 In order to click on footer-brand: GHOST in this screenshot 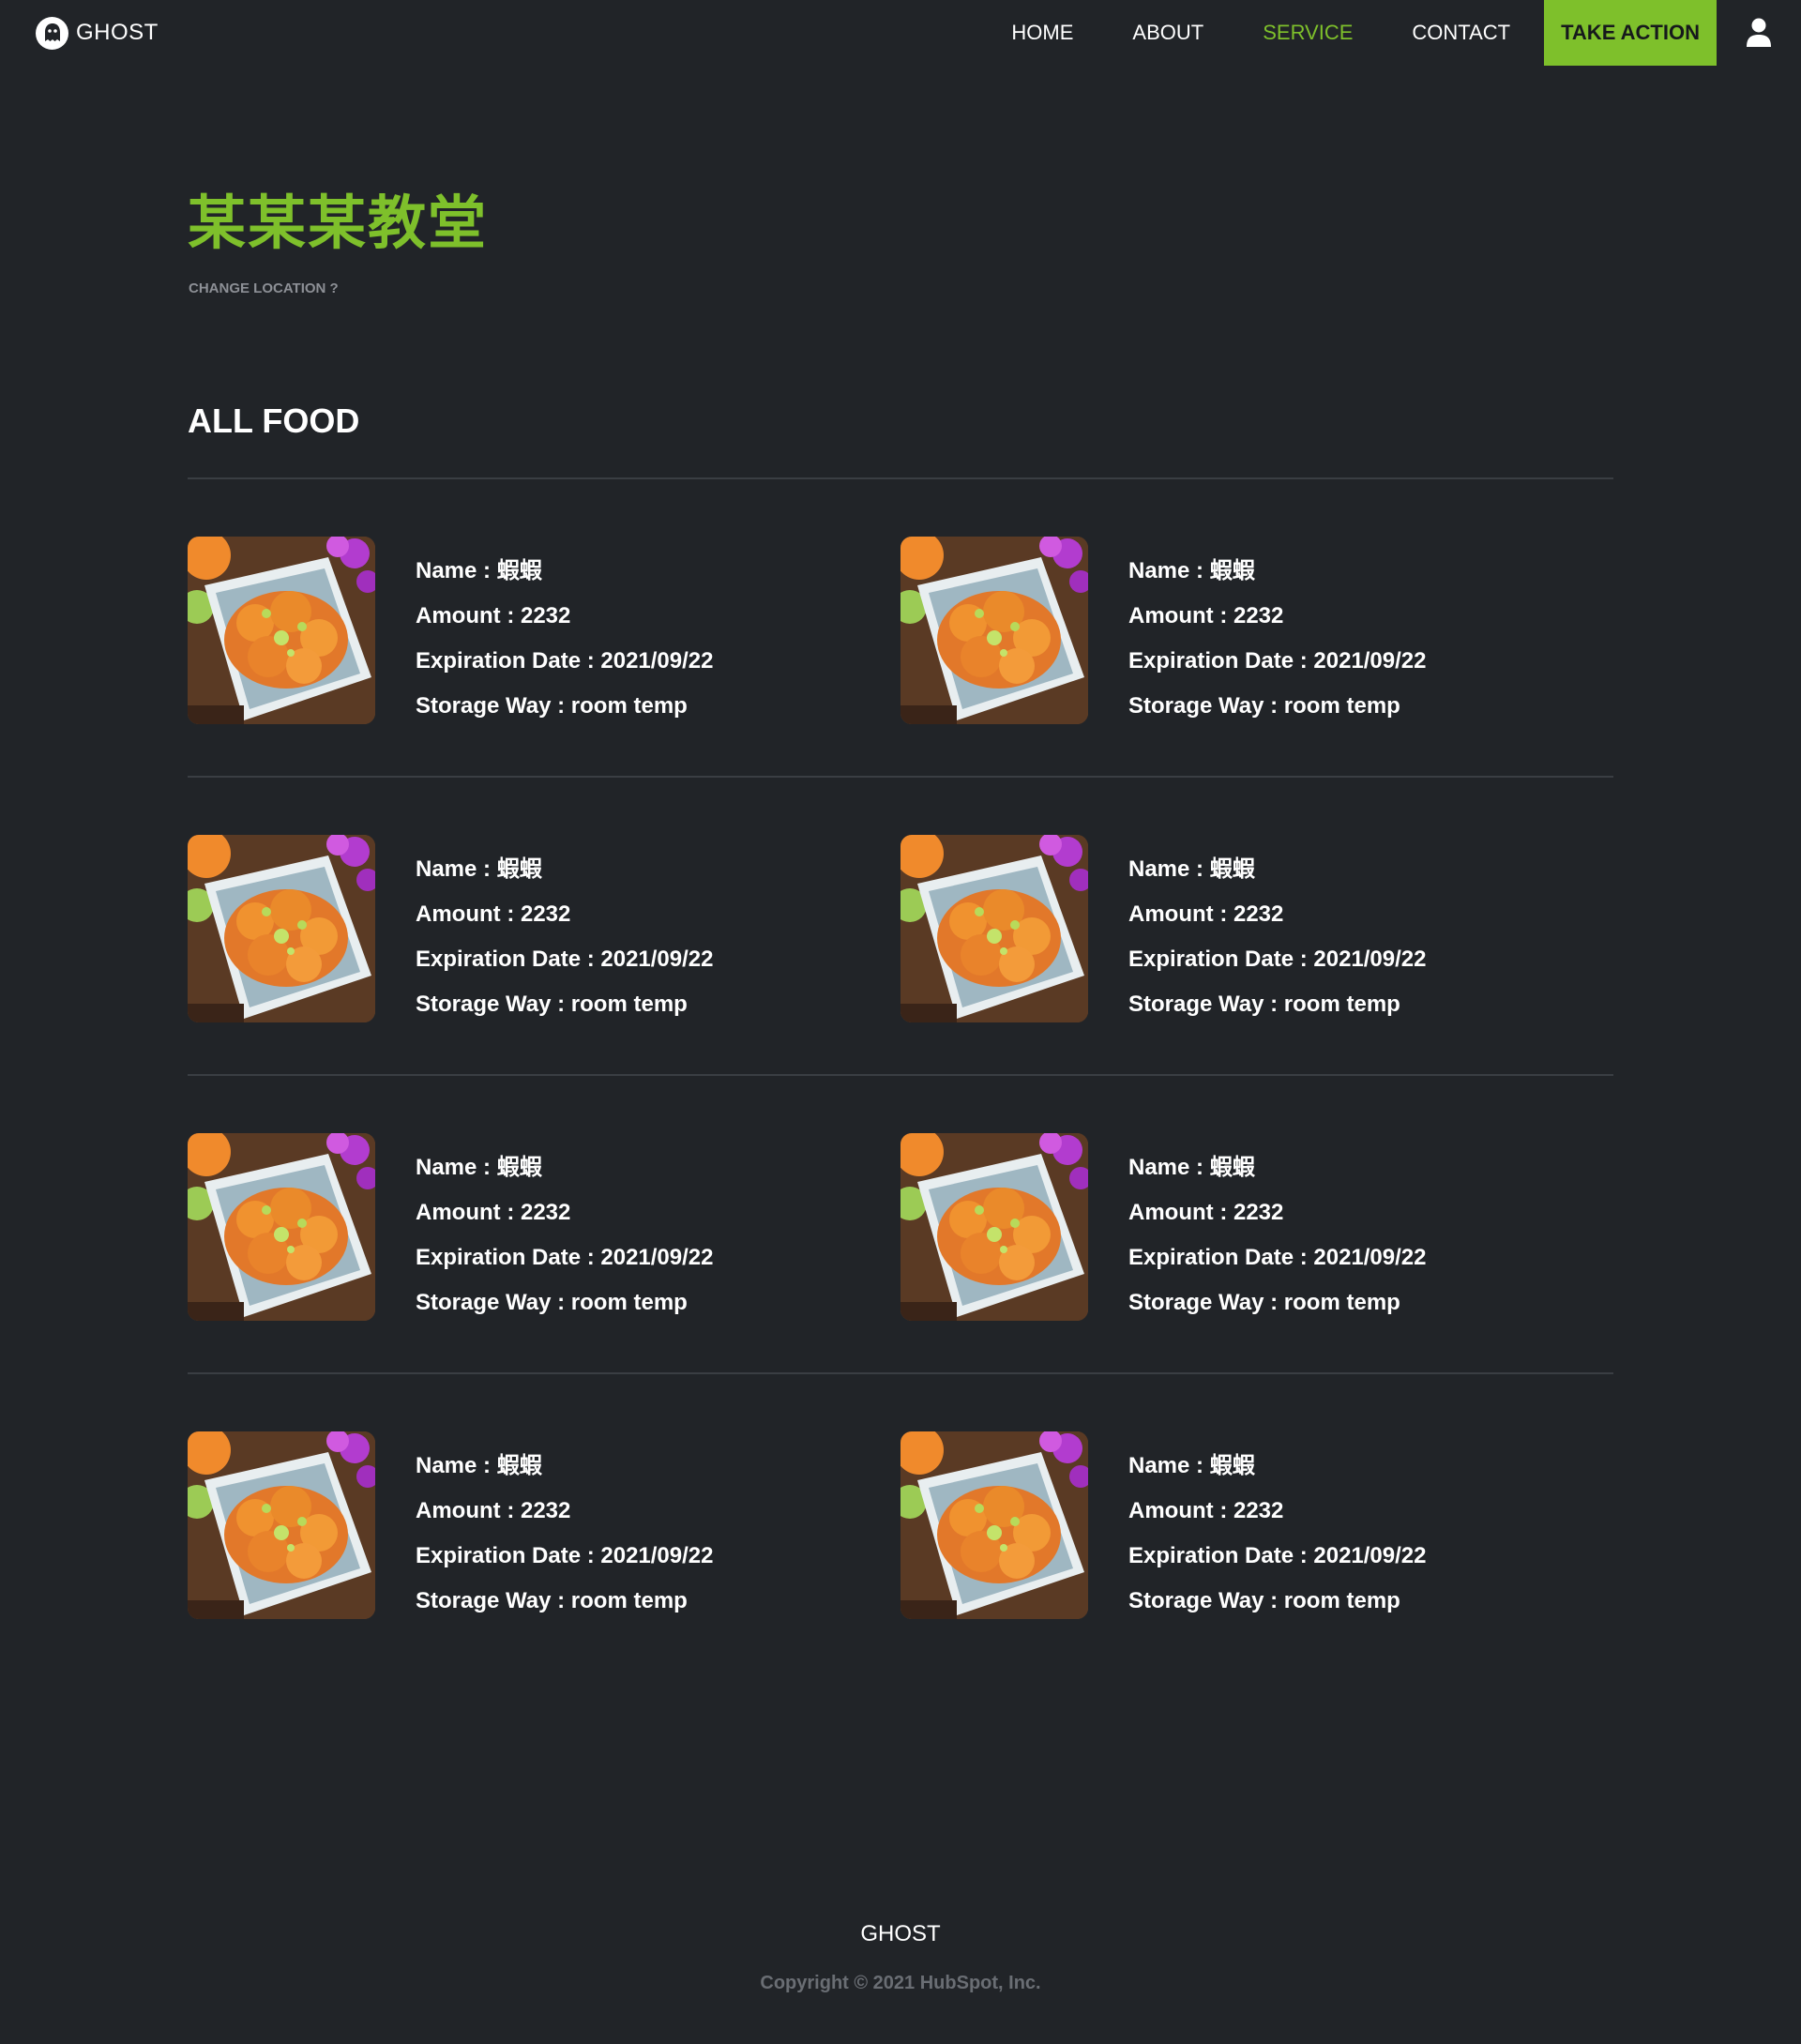, I will do `click(900, 1933)`.